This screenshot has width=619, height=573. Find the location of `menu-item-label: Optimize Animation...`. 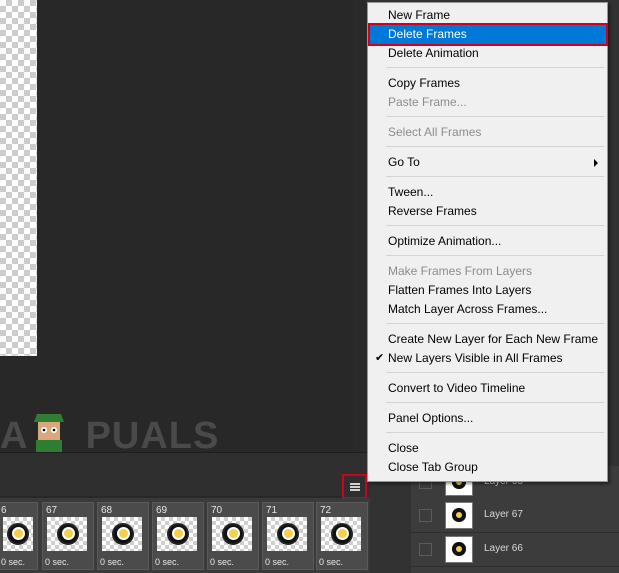

menu-item-label: Optimize Animation... is located at coordinates (445, 241).